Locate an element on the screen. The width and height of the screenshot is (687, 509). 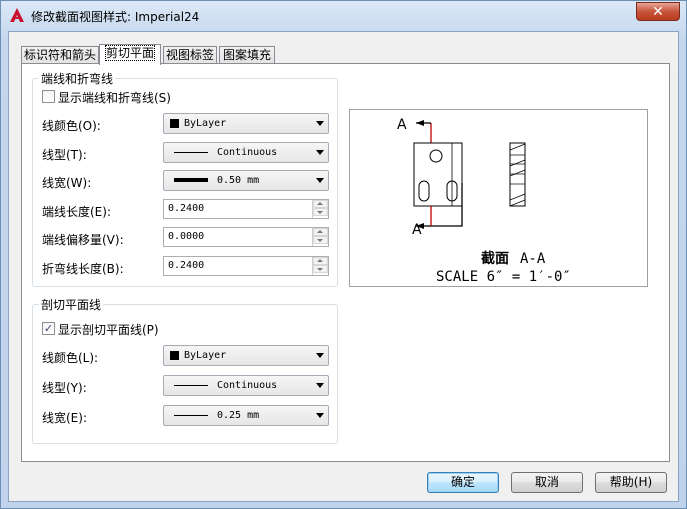
plane-linetype-label: 线型(Y): is located at coordinates (64, 388).